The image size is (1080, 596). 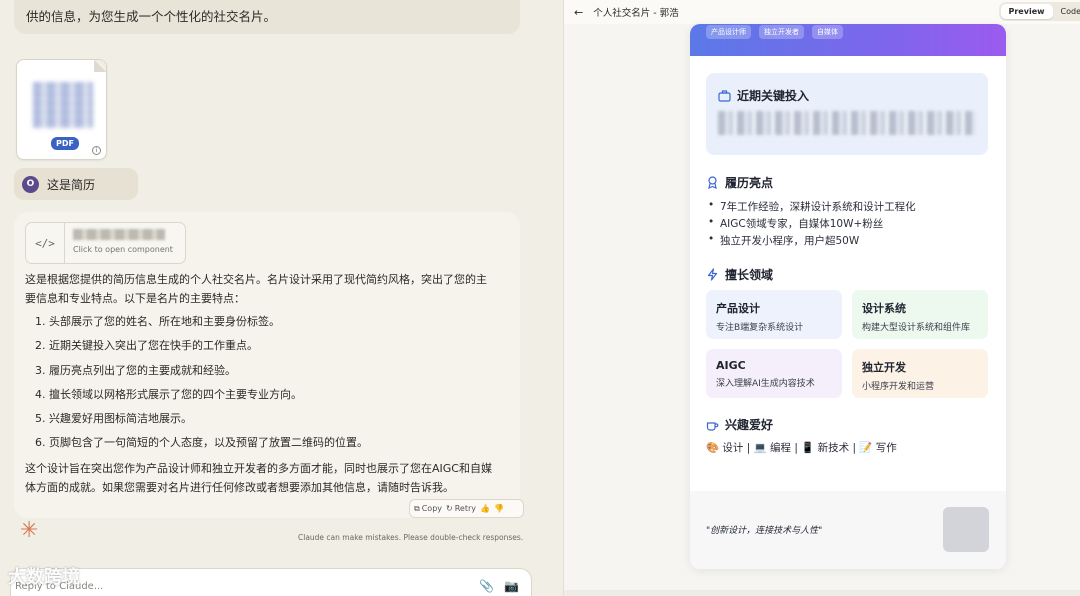 I want to click on hobby-list: 🎨 设计 | 💻 编程 | 📱 新技术 | 📝 写作, so click(x=801, y=448).